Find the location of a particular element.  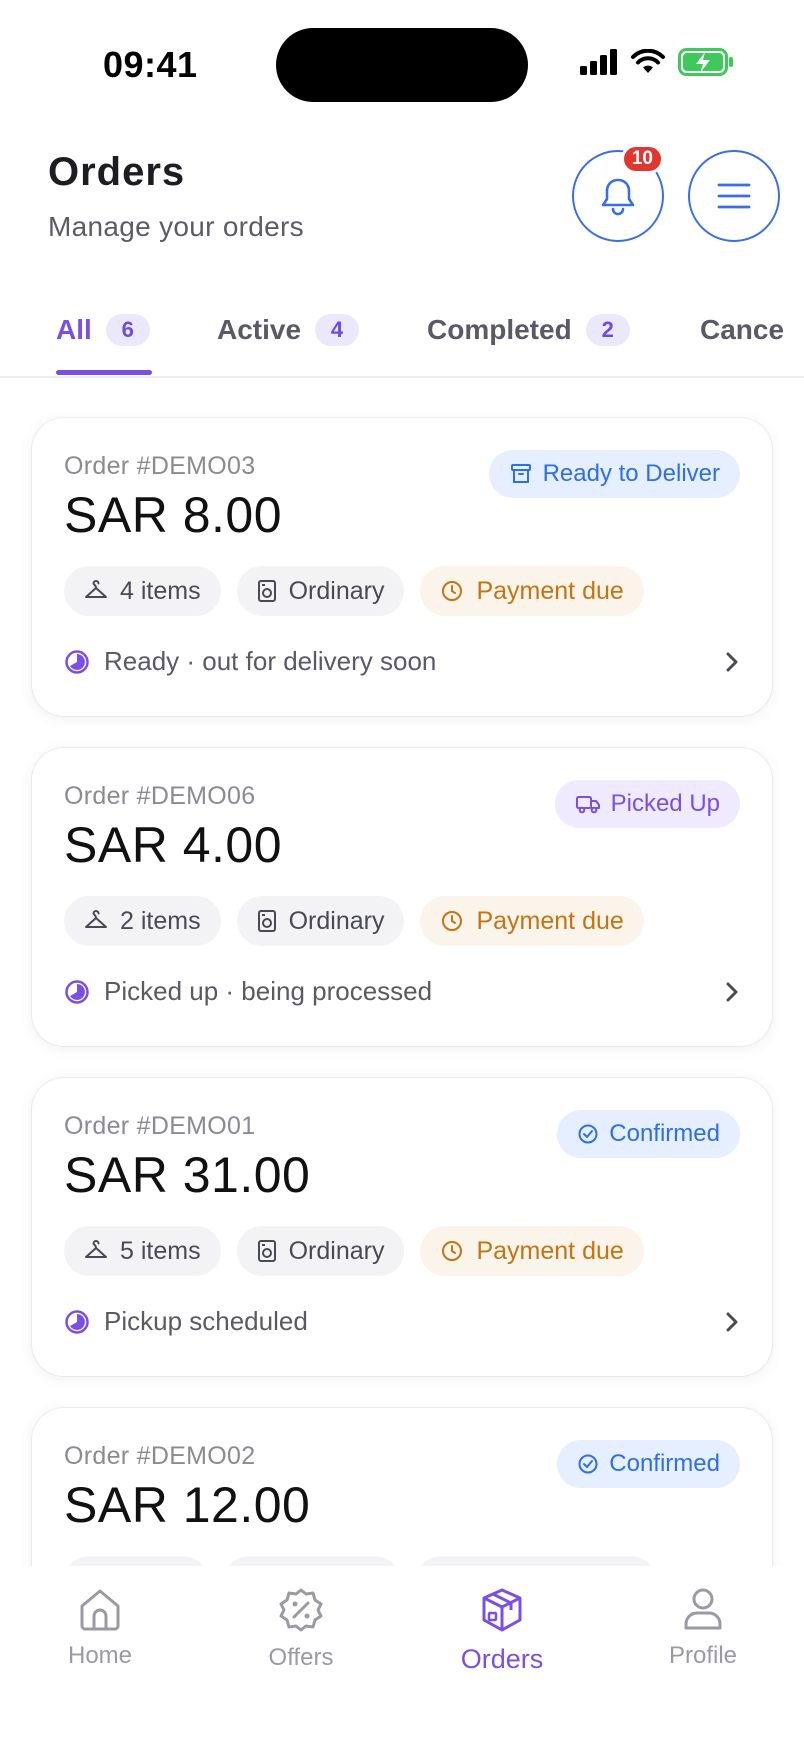

bell-icon is located at coordinates (618, 197).